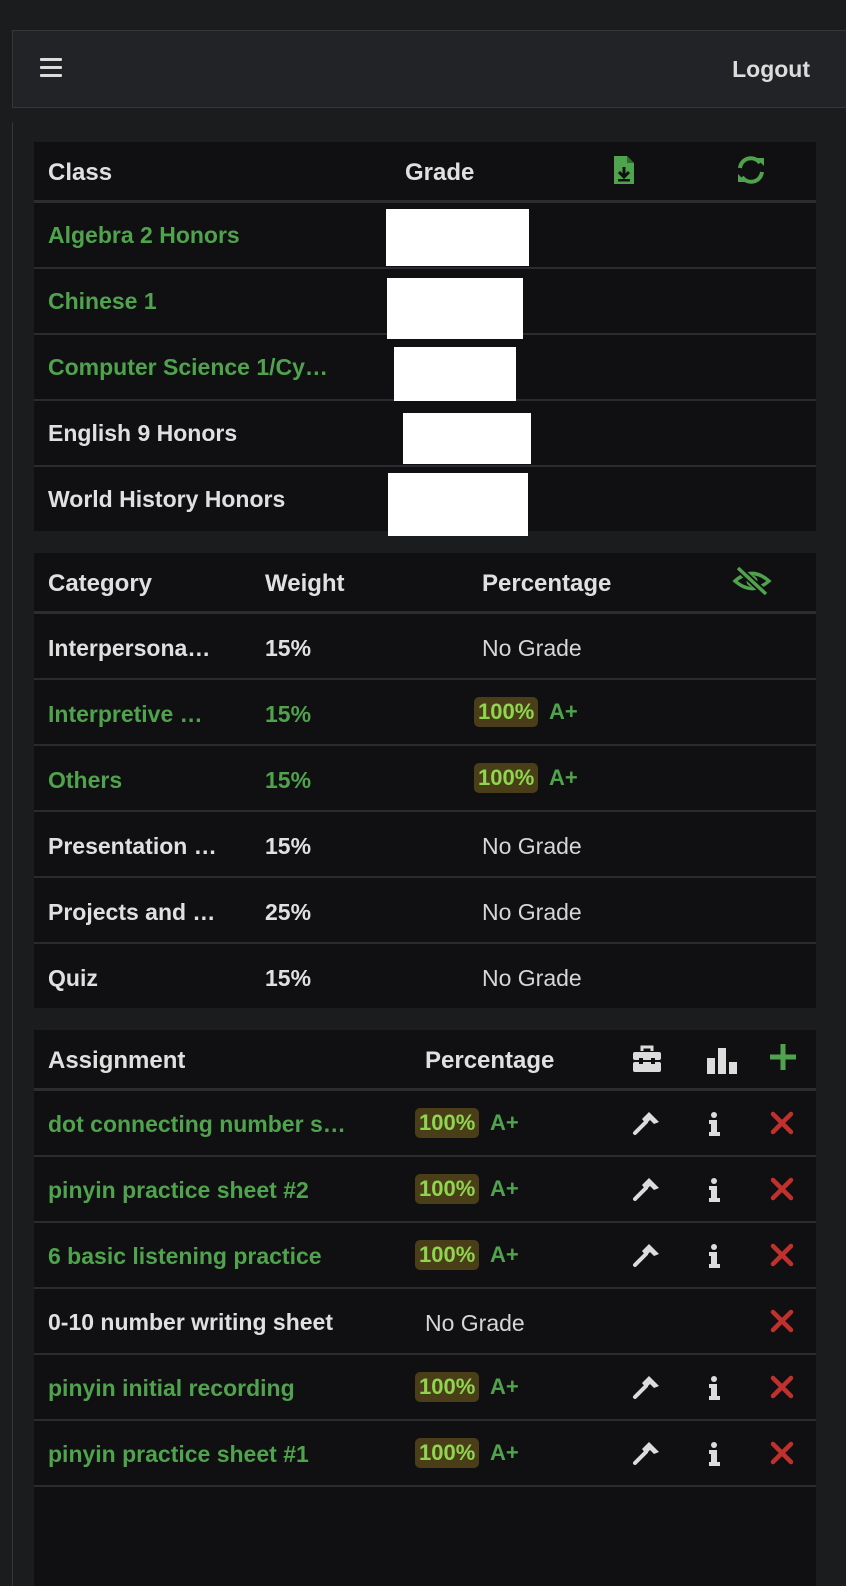 This screenshot has width=846, height=1586. Describe the element at coordinates (117, 1060) in the screenshot. I see `assignment-column-header: Assignment` at that location.